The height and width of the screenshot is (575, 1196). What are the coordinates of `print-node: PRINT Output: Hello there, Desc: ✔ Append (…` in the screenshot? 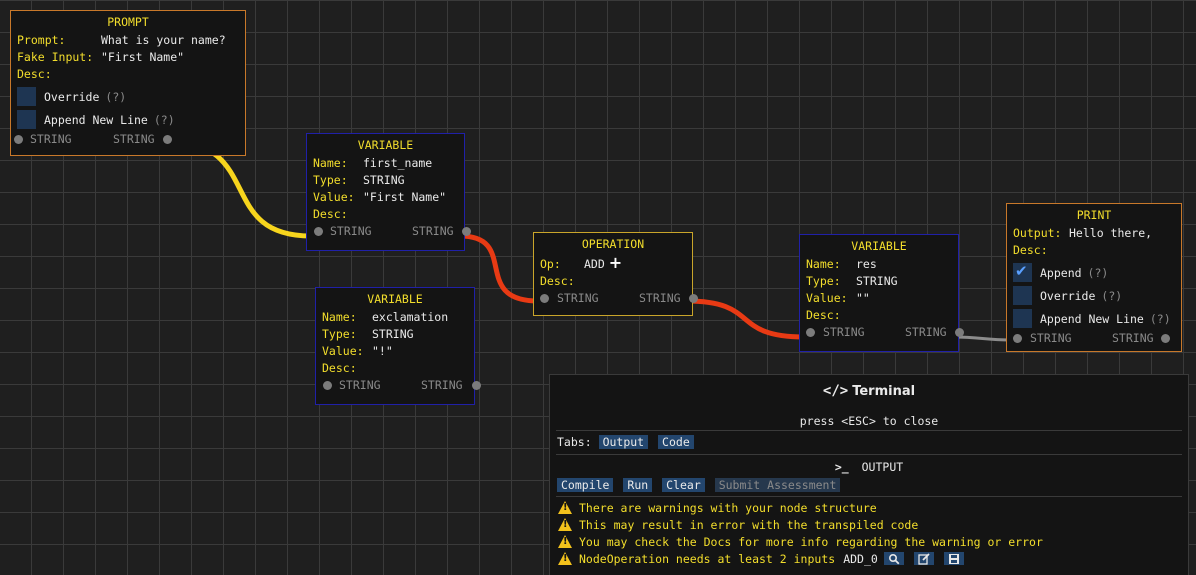 It's located at (1094, 277).